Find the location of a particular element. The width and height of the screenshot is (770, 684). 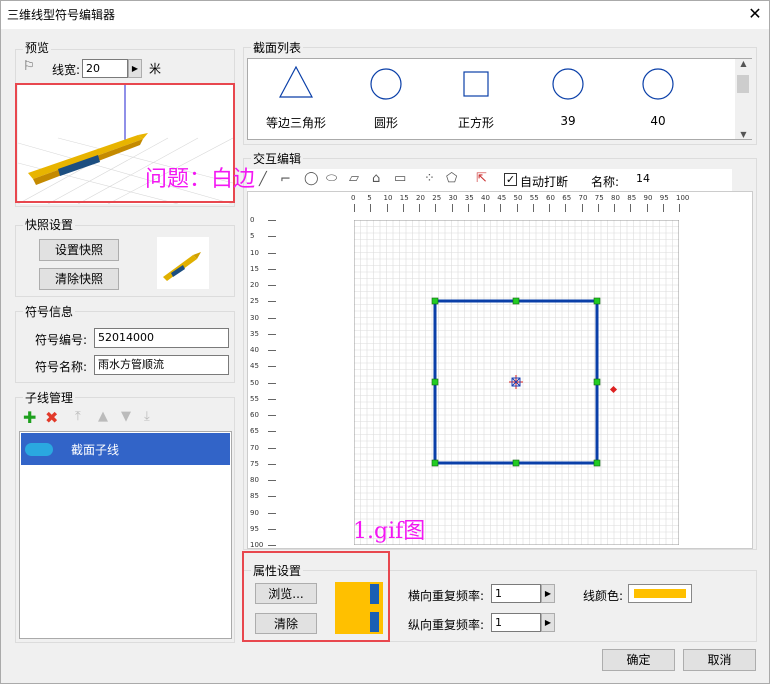

ruler-tick-label: 0 is located at coordinates (252, 220).